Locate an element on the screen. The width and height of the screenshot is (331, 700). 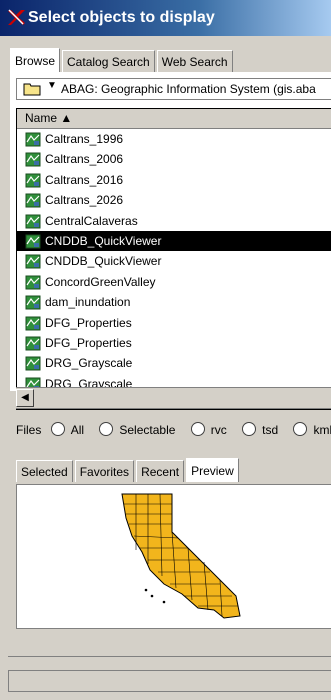
main-tabs: Browse Catalog Search Web Search is located at coordinates (122, 60).